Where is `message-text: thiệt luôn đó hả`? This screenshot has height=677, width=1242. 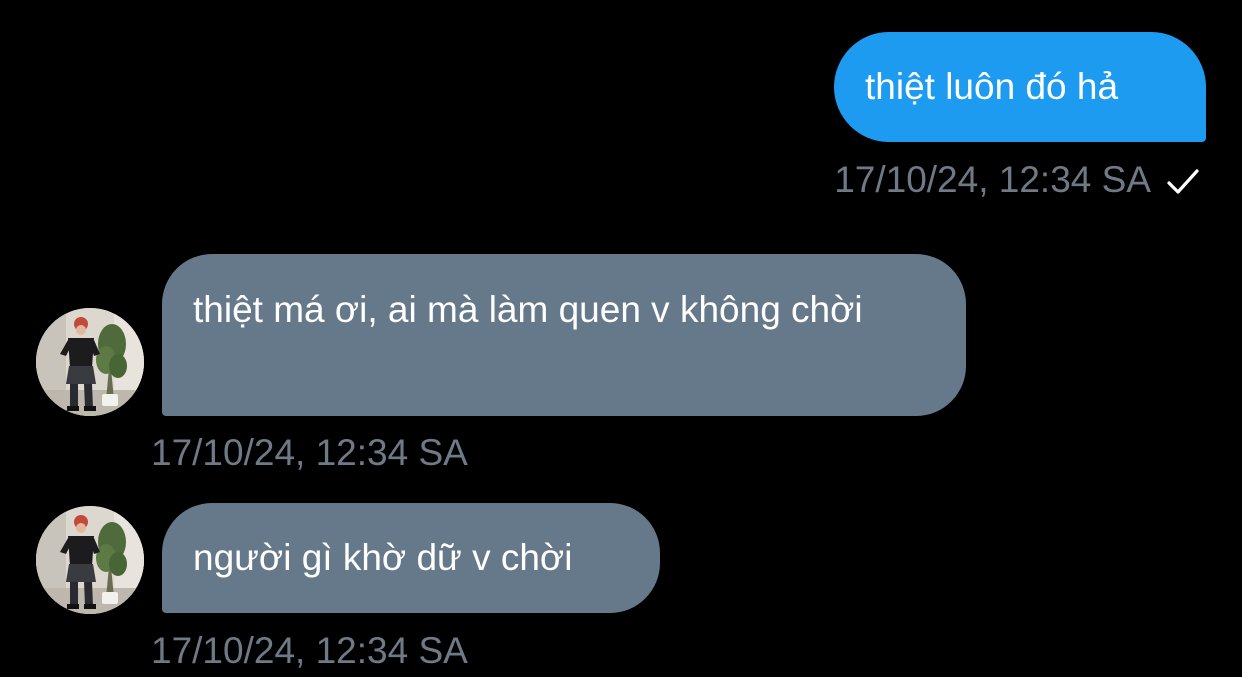
message-text: thiệt luôn đó hả is located at coordinates (992, 86).